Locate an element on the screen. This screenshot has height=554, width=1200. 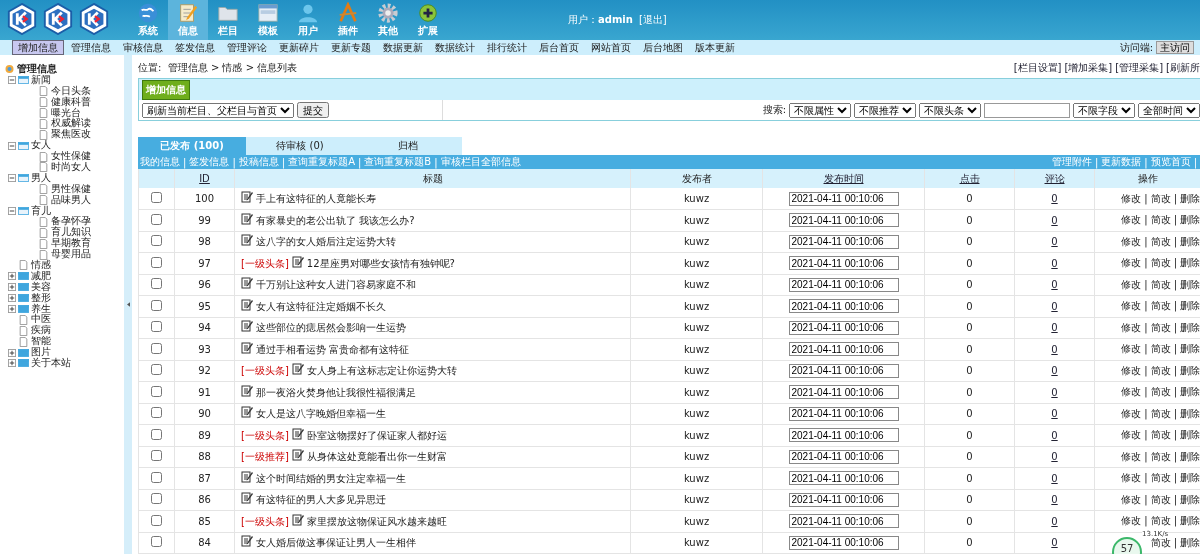
menu-item: 数据更新 is located at coordinates (403, 47).